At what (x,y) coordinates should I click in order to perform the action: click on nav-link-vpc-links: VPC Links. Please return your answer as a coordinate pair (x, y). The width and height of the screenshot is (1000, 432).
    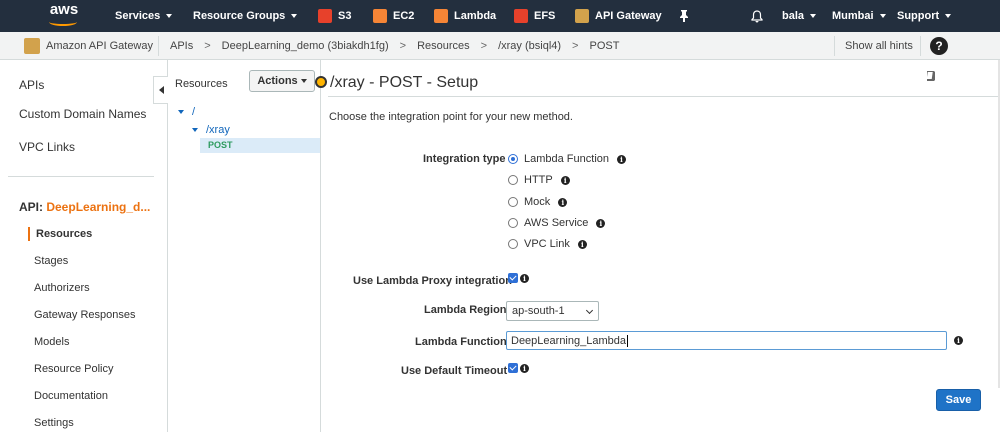
    Looking at the image, I should click on (47, 147).